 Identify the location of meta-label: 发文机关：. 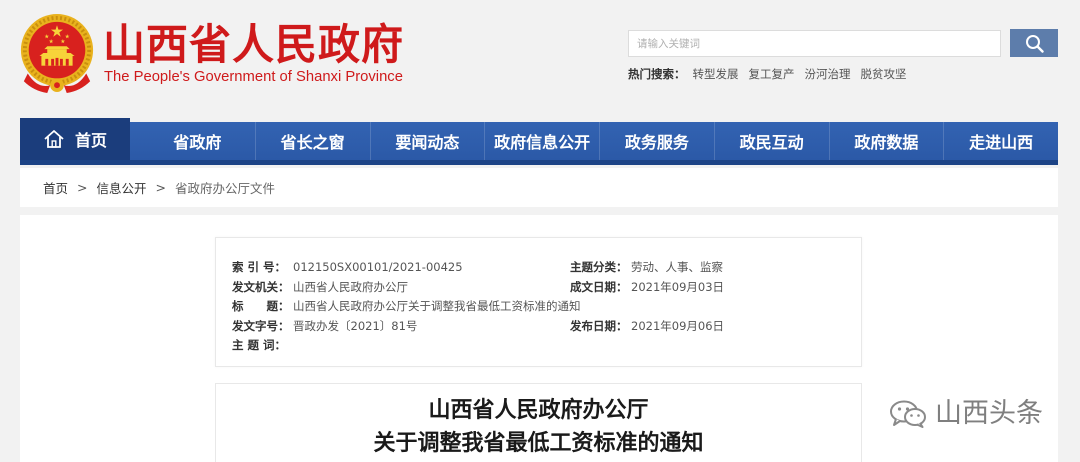
(261, 286).